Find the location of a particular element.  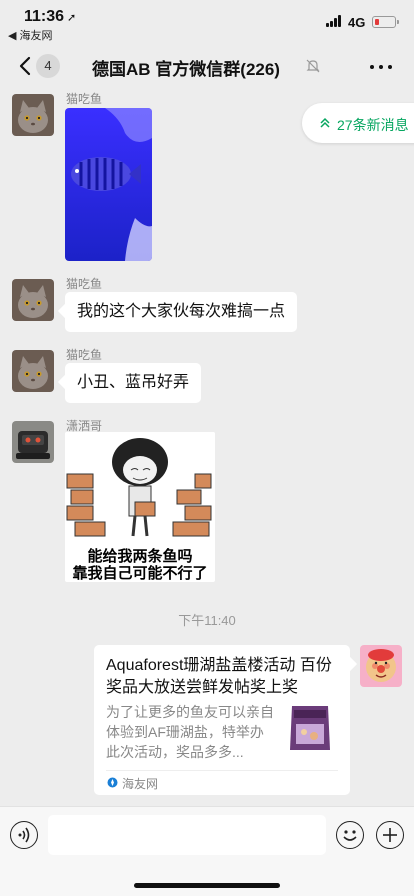

cartoon-avatar-image is located at coordinates (381, 666).